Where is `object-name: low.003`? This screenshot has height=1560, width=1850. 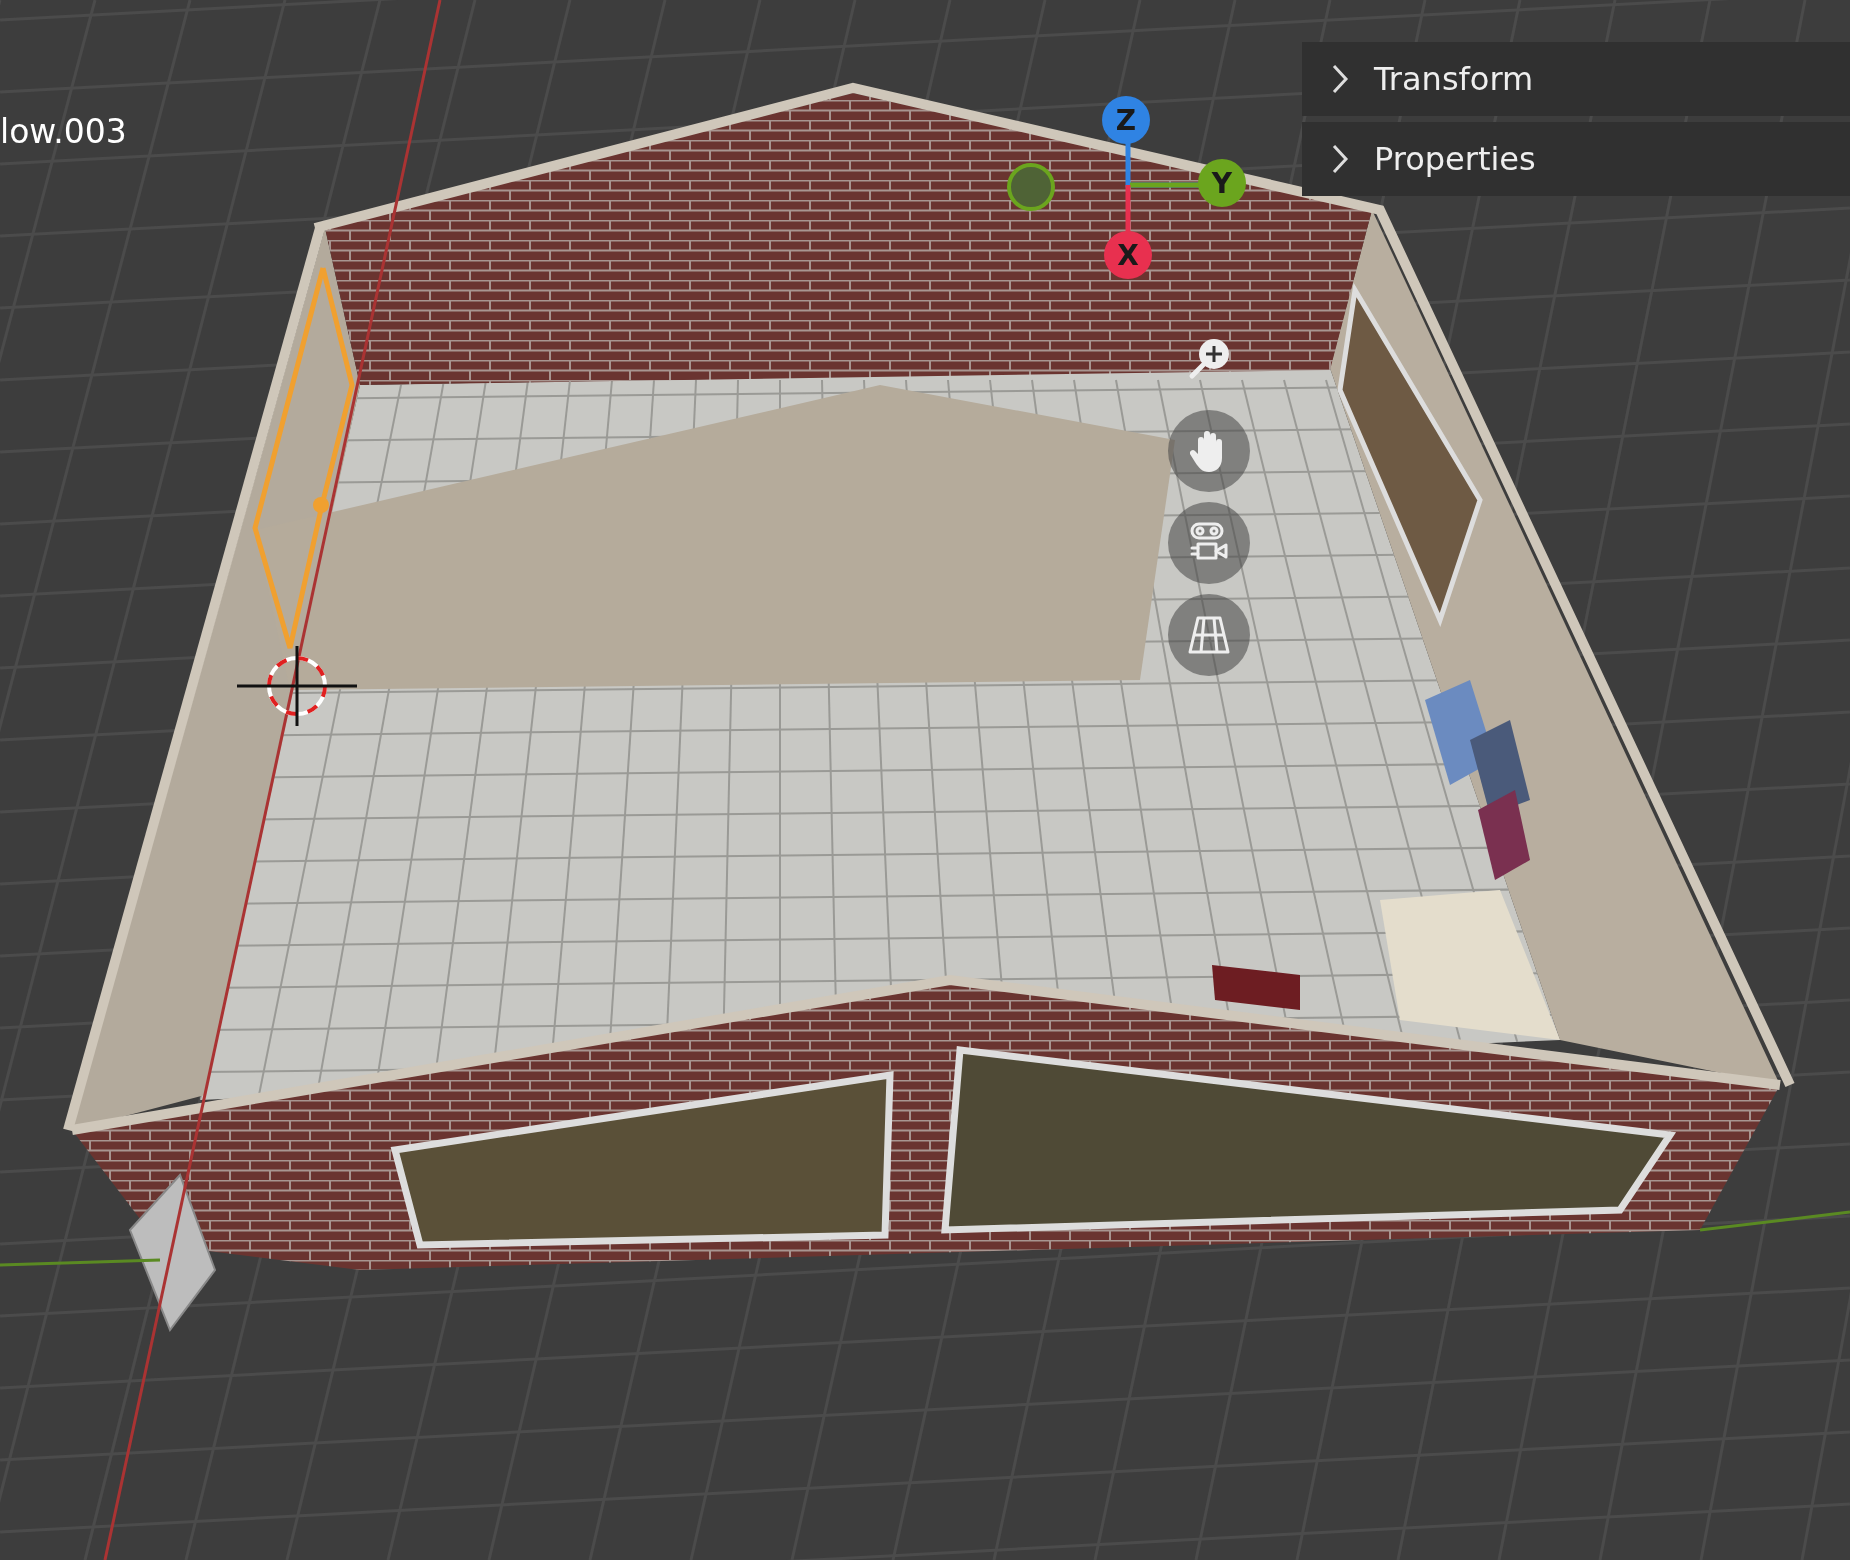 object-name: low.003 is located at coordinates (63, 131).